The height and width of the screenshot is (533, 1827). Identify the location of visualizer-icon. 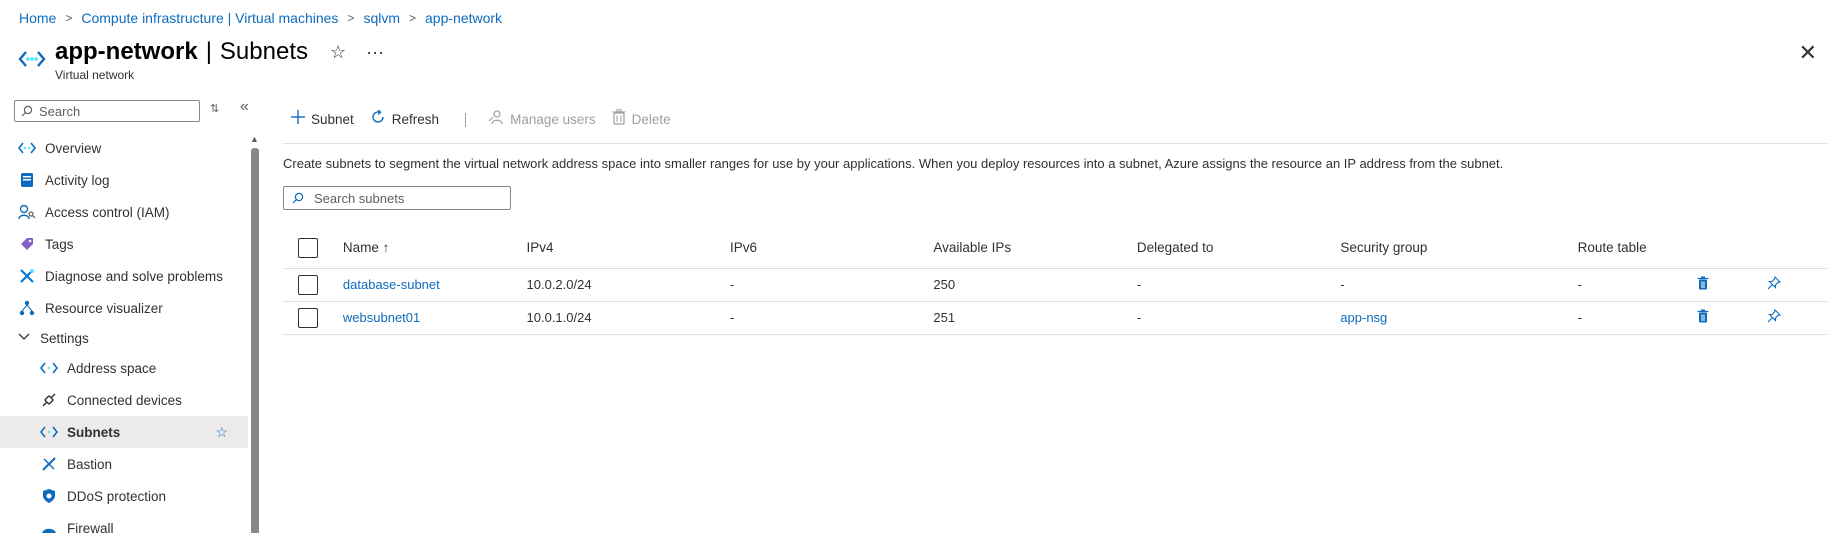
(27, 308).